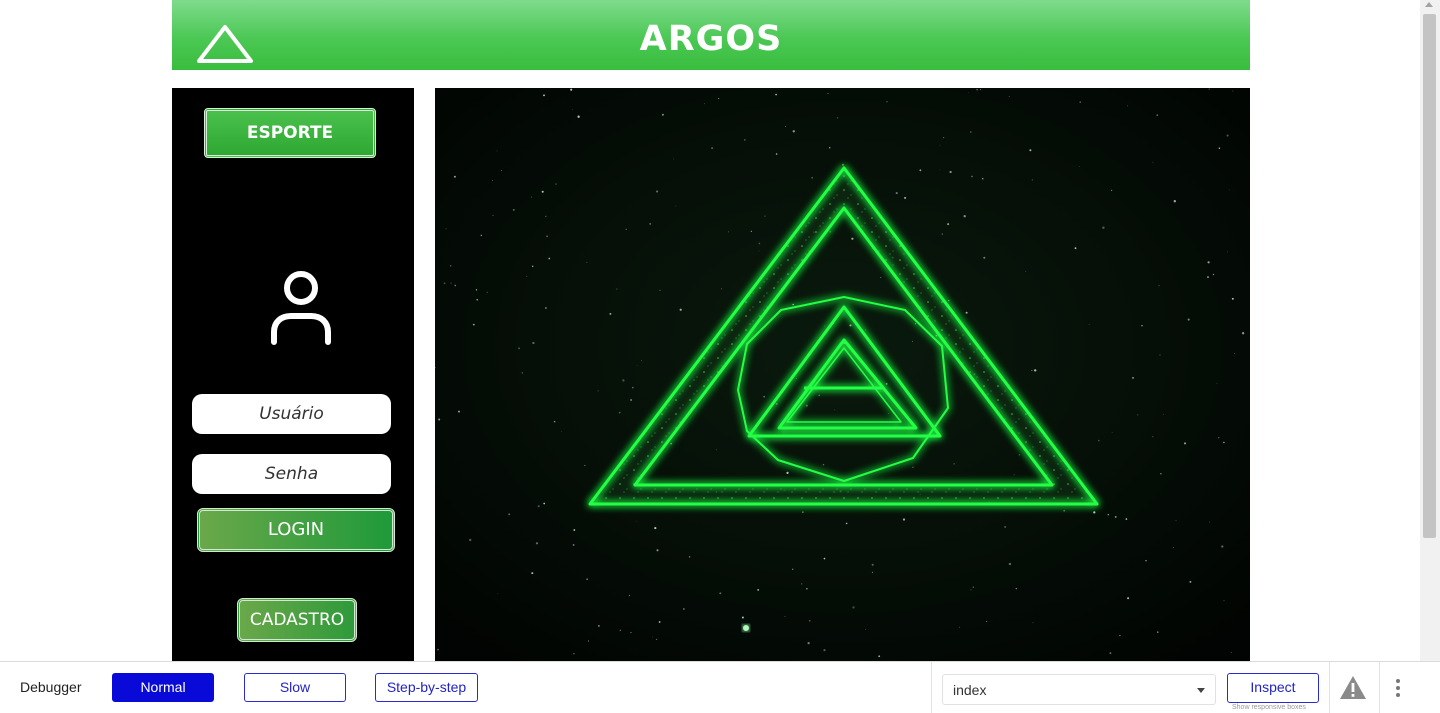 The image size is (1440, 713). I want to click on warning-icon, so click(1353, 687).